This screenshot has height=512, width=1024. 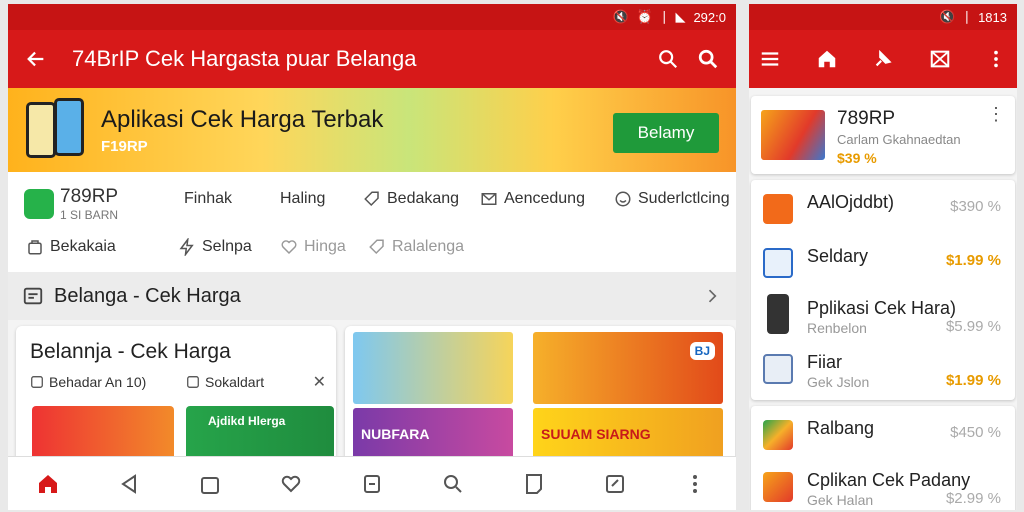 I want to click on pin-icon, so click(x=883, y=59).